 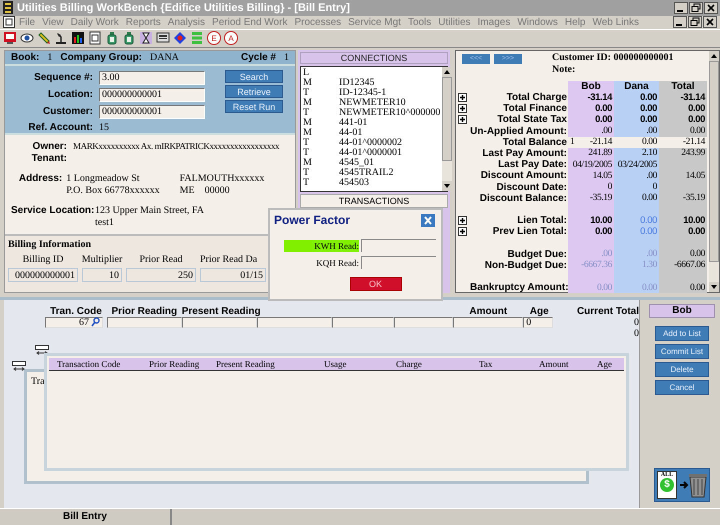 What do you see at coordinates (317, 22) in the screenshot?
I see `menu-item: Processes` at bounding box center [317, 22].